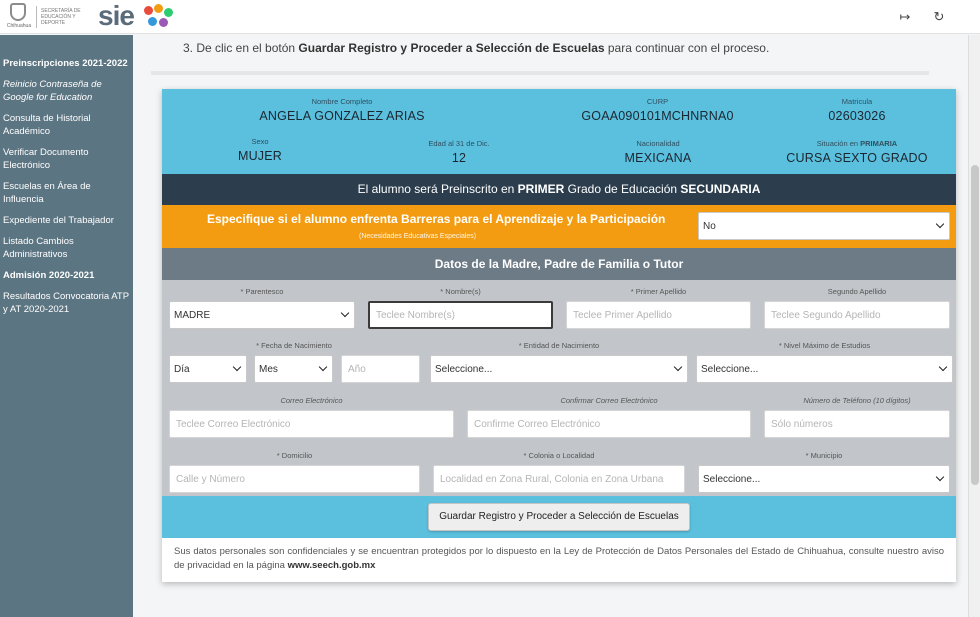 This screenshot has width=980, height=617. I want to click on confirmar-correo-input: Confirme Correo Electrónico, so click(609, 424).